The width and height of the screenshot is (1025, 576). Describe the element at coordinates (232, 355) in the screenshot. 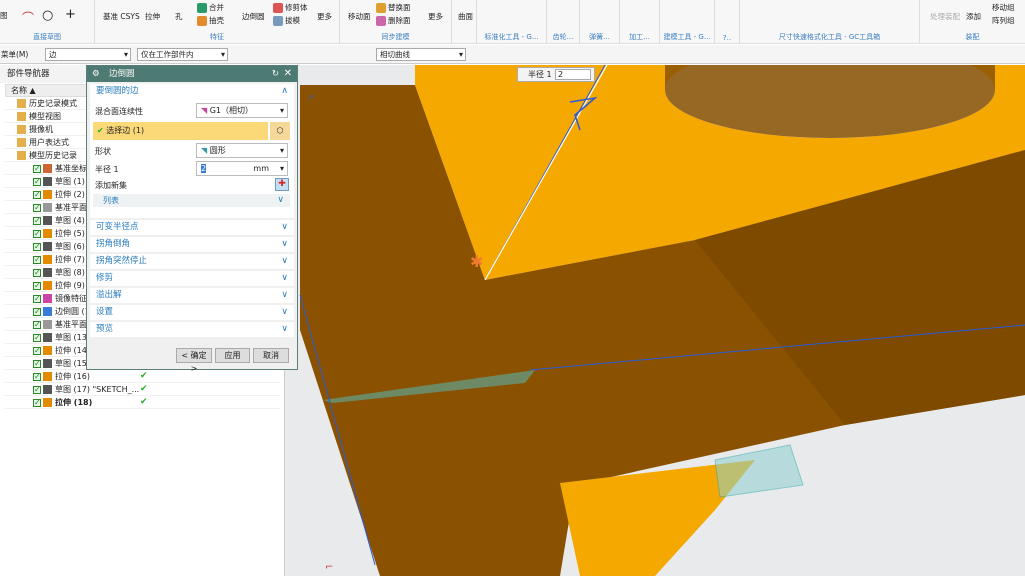

I see `apply-button: 应用` at that location.